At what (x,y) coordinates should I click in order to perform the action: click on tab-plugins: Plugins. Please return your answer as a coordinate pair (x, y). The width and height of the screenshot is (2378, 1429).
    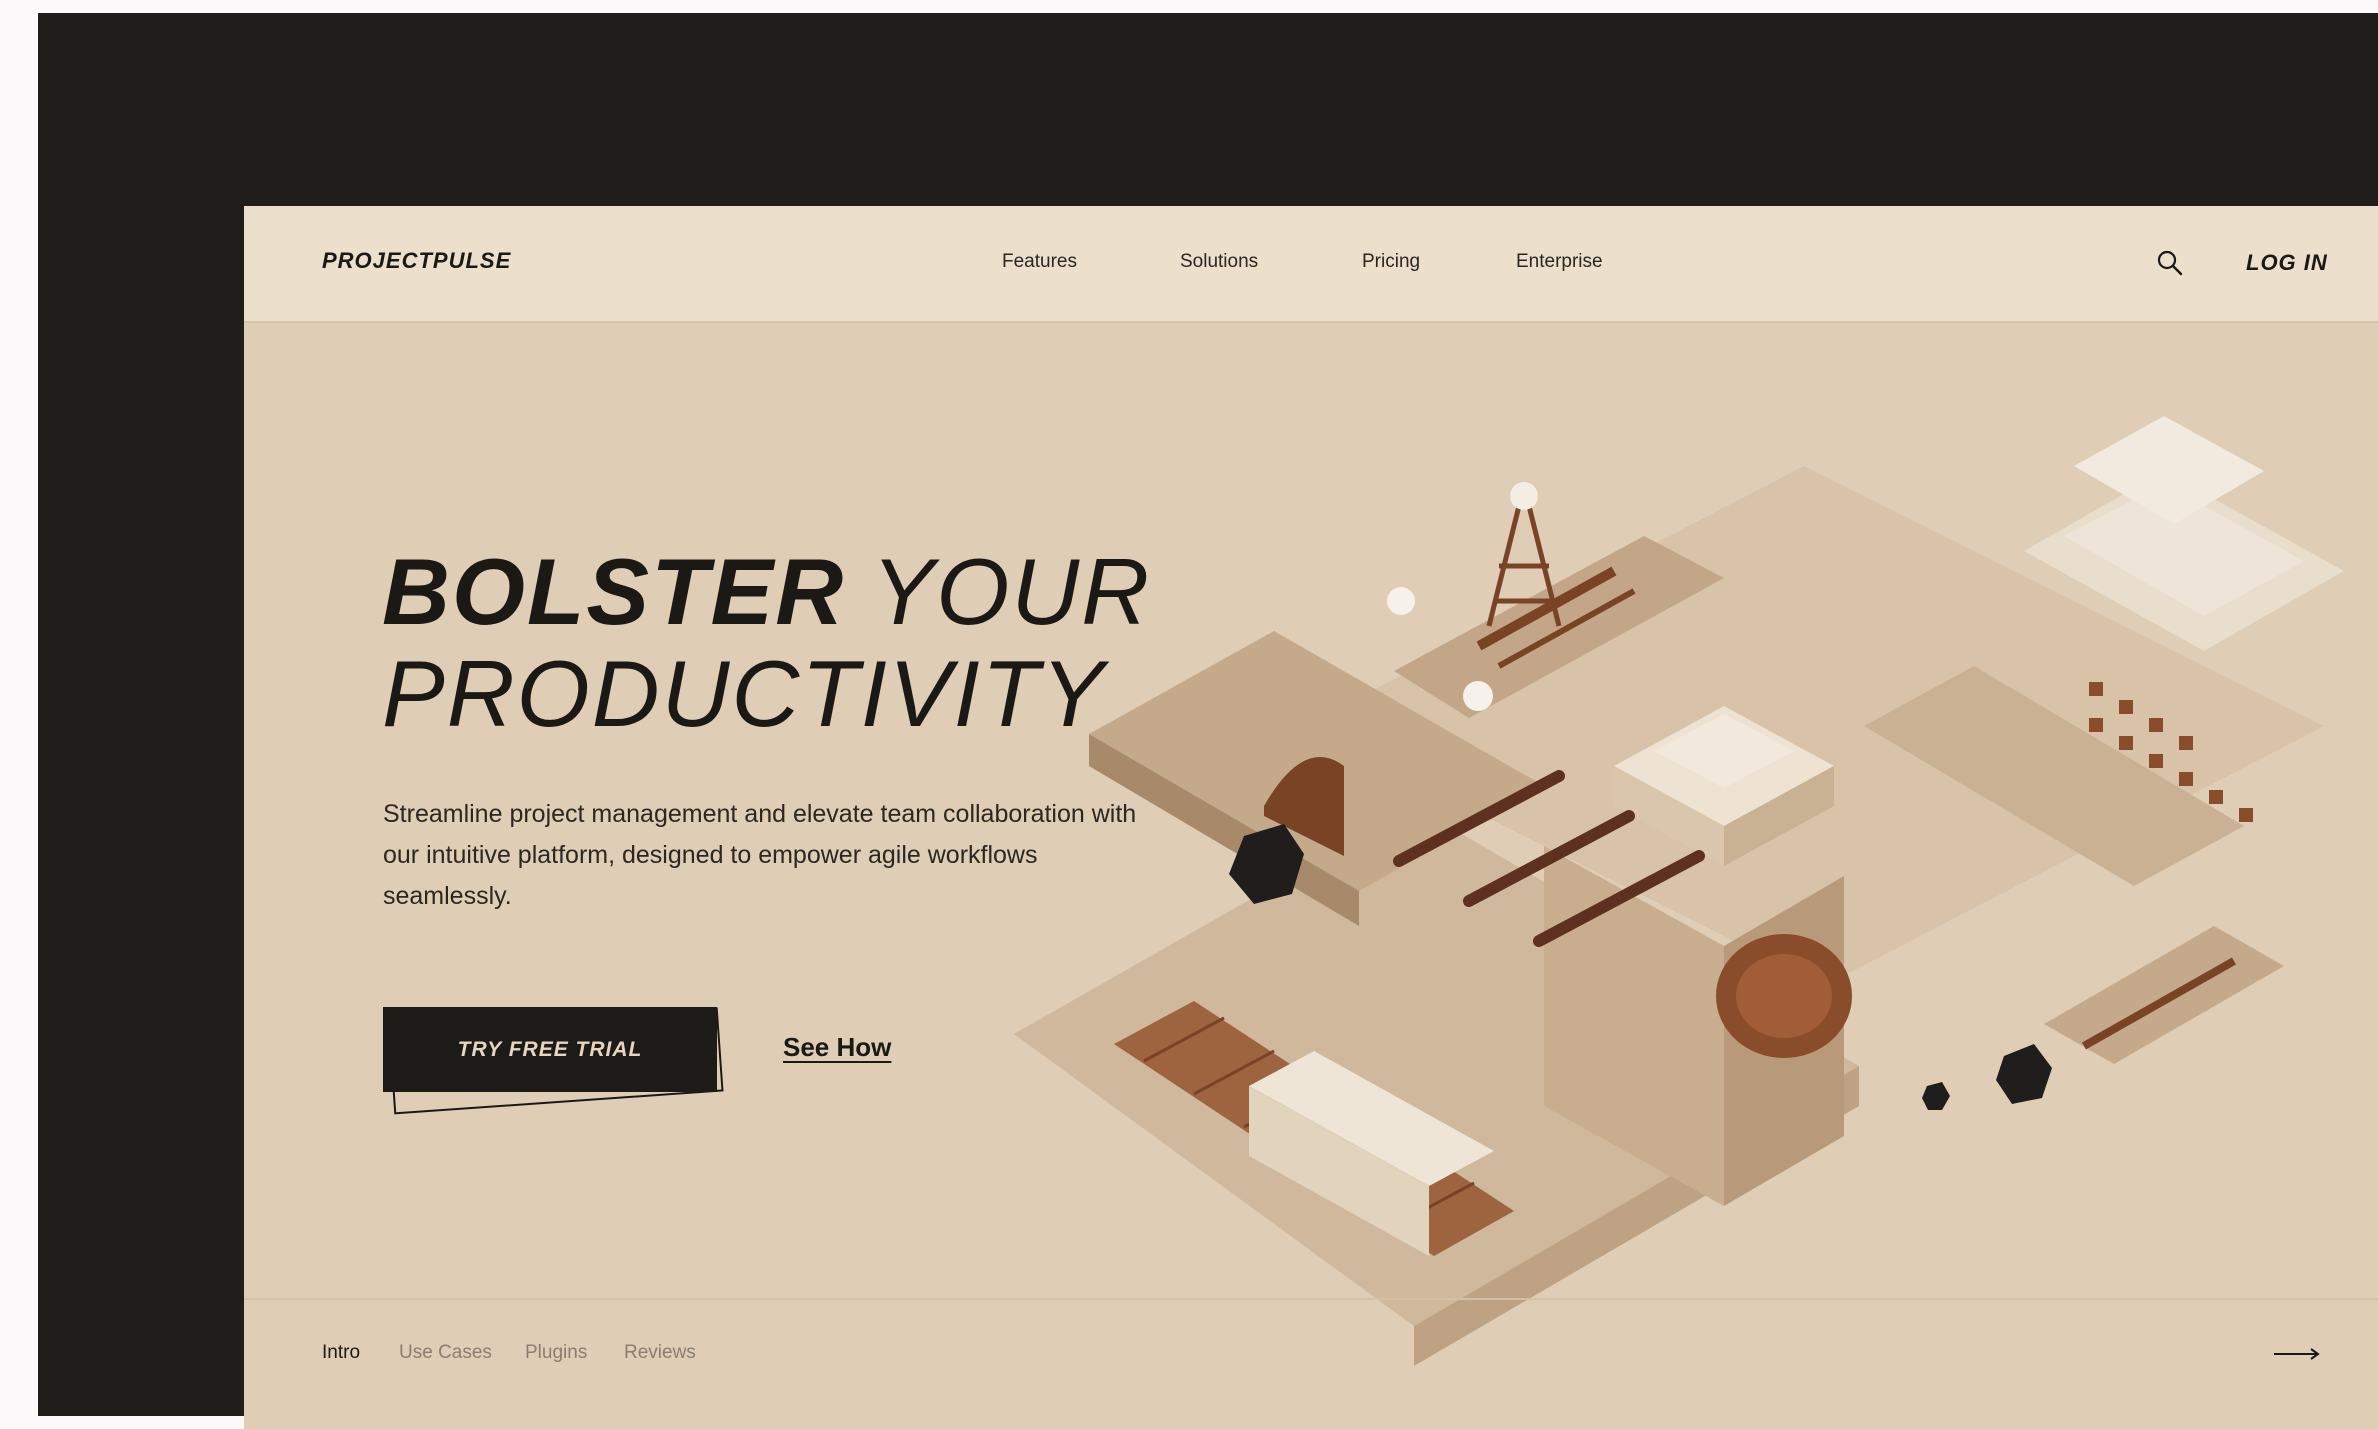
    Looking at the image, I should click on (556, 1353).